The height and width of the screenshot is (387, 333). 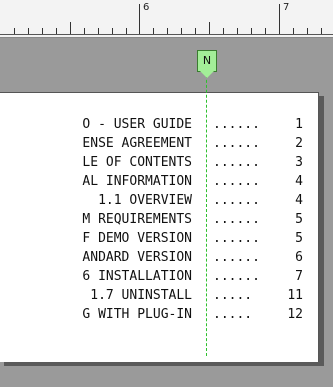 I want to click on ruler-label: 7, so click(x=286, y=7).